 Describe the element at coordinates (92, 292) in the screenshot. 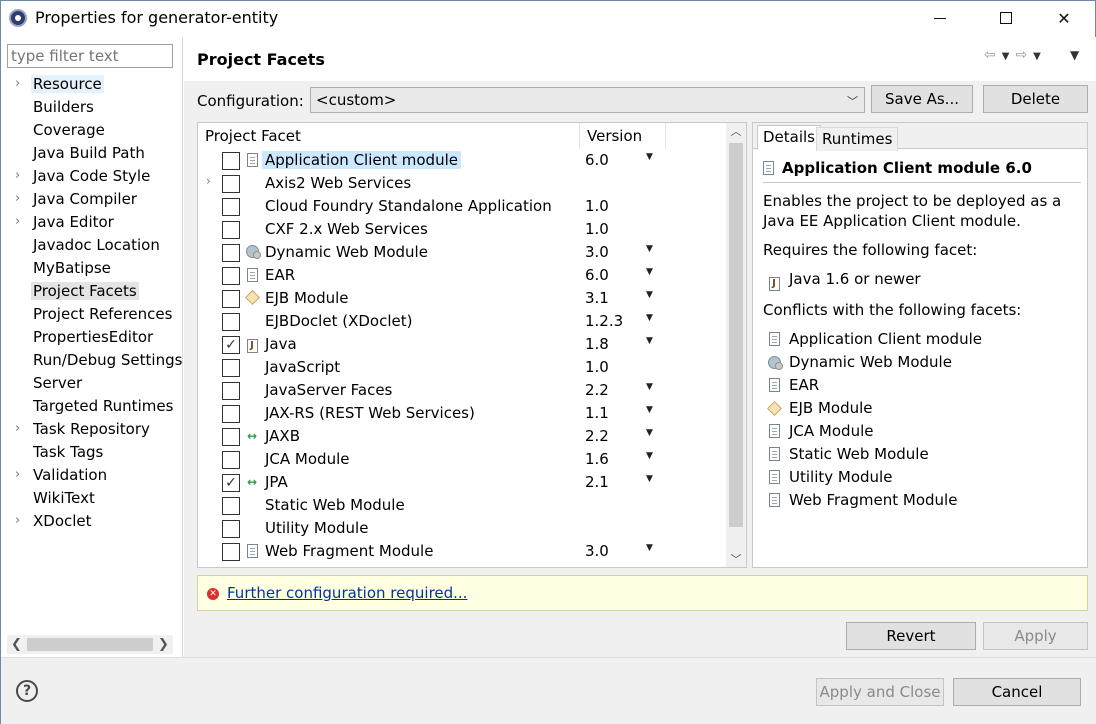

I see `nav-item-project-facets: Project Facets` at that location.